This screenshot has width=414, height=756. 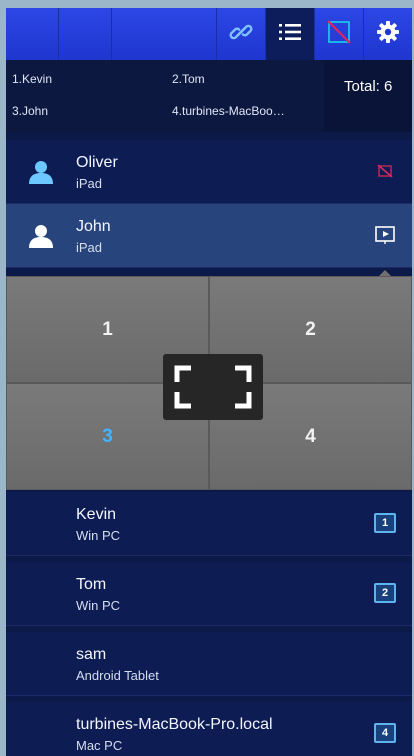 I want to click on user-row: turbines-MacBook-Pro.local Mac PC 4, so click(x=209, y=729).